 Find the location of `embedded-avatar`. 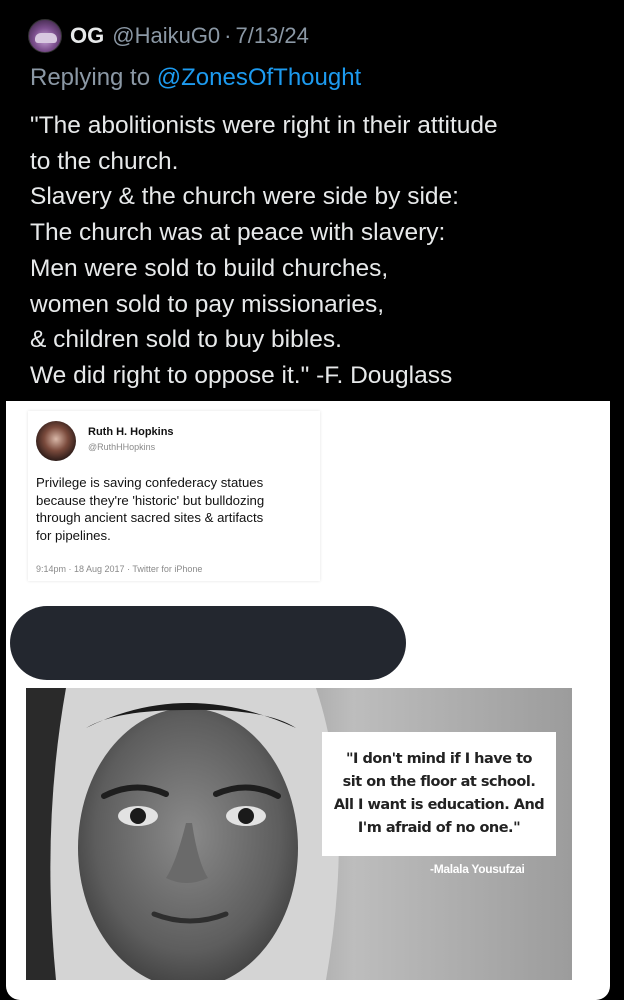

embedded-avatar is located at coordinates (56, 441).